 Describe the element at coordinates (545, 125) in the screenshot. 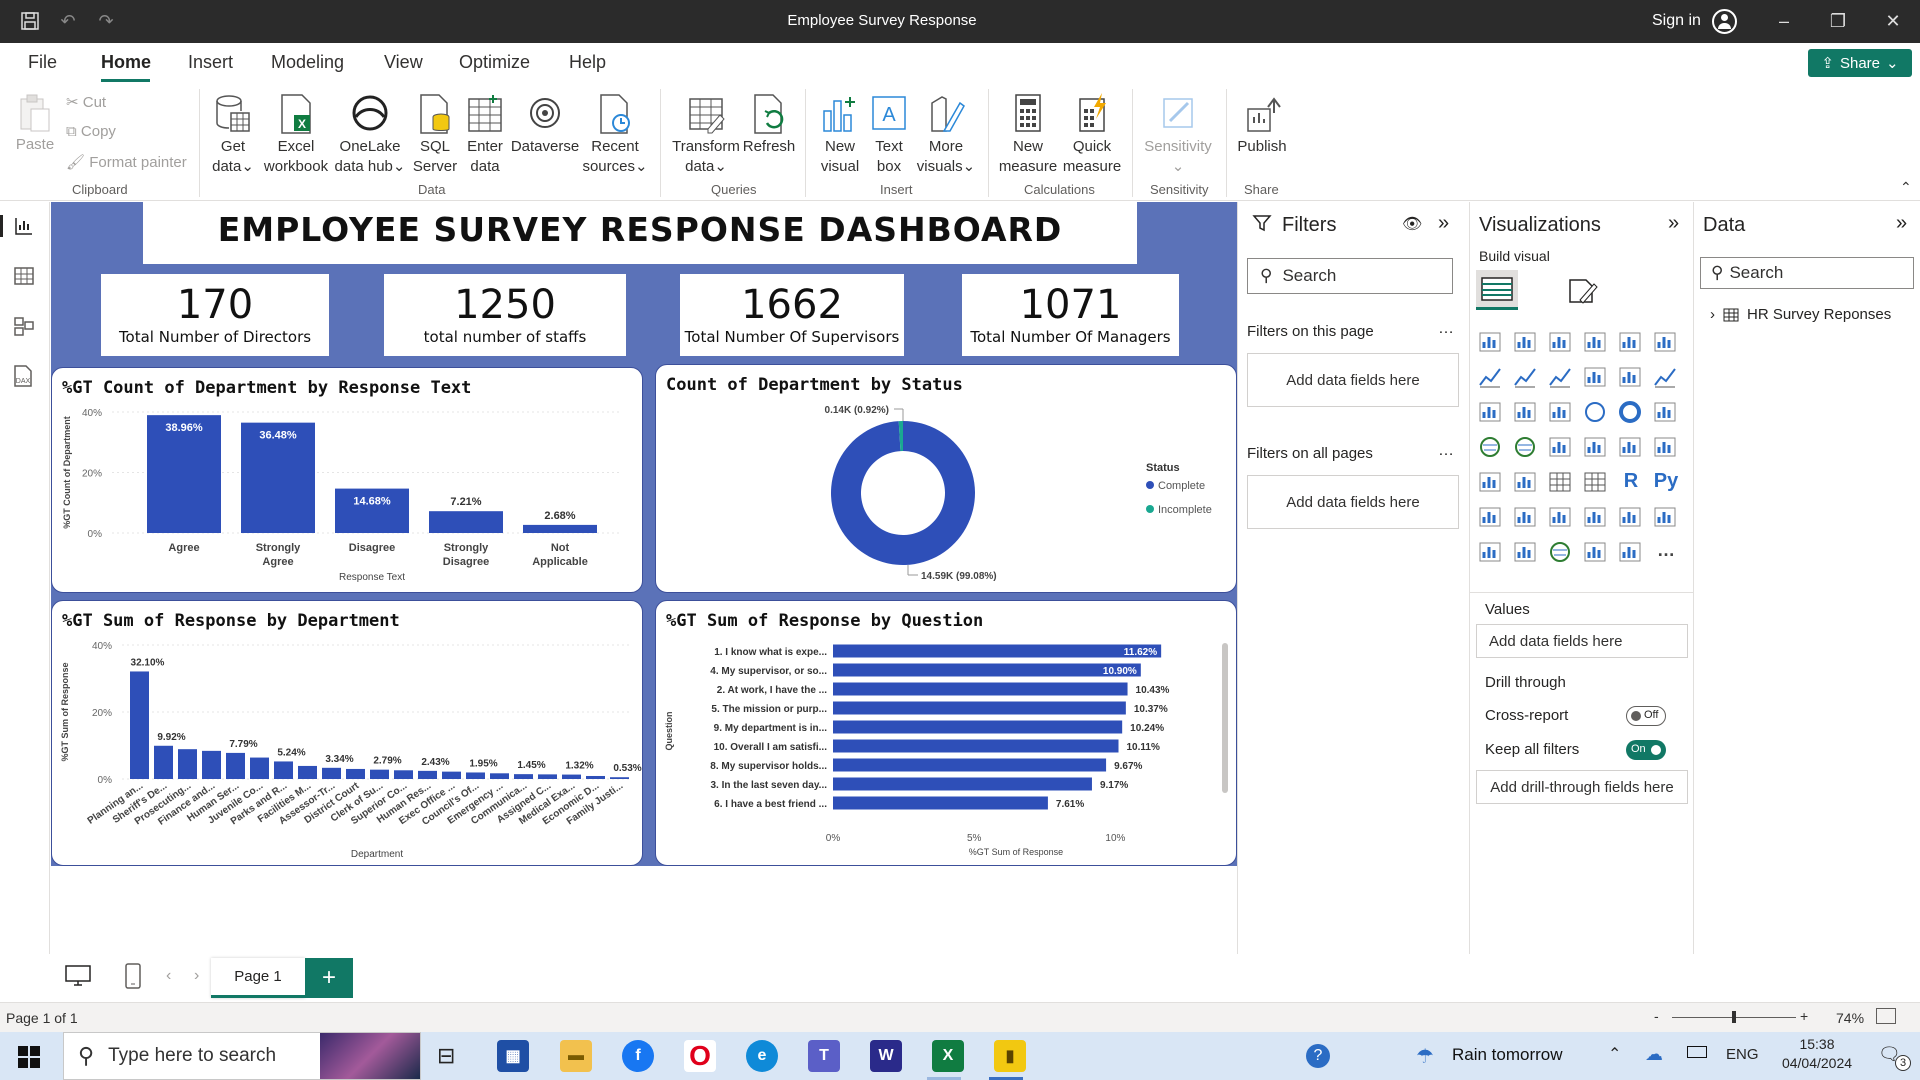

I see `dataverse-button: Dataverse` at that location.